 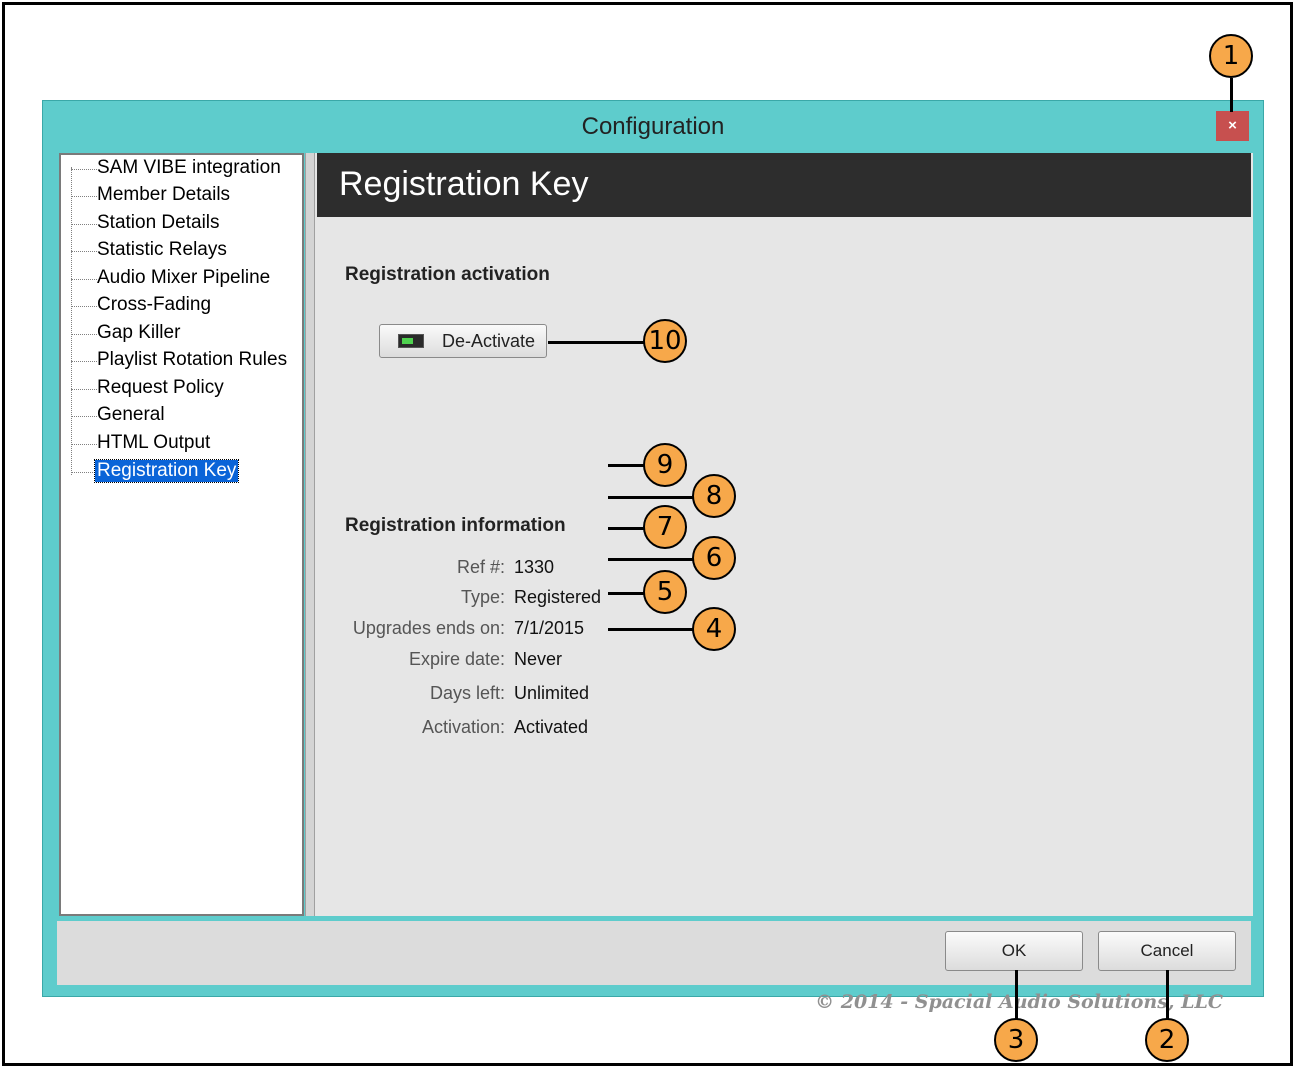 I want to click on title-bar: Configuration ×, so click(x=653, y=126).